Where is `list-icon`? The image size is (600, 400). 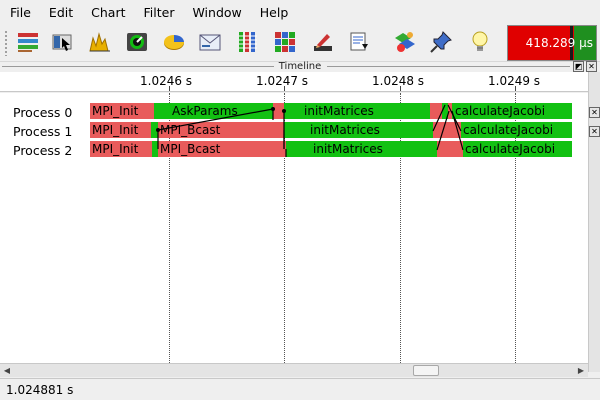 list-icon is located at coordinates (28, 42).